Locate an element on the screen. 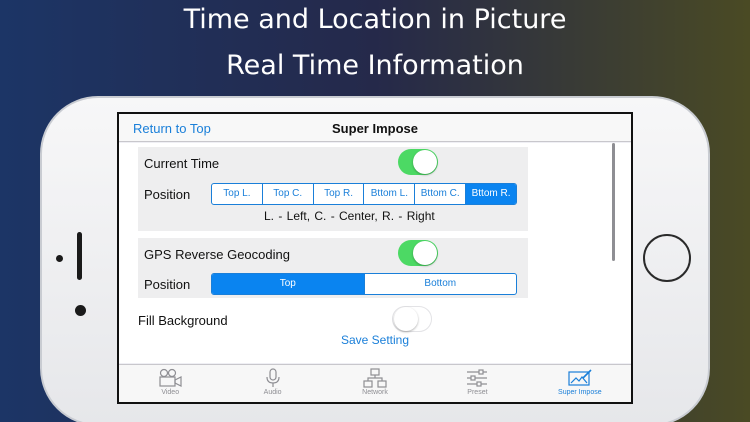 The height and width of the screenshot is (422, 750). fill-background-toggle is located at coordinates (412, 319).